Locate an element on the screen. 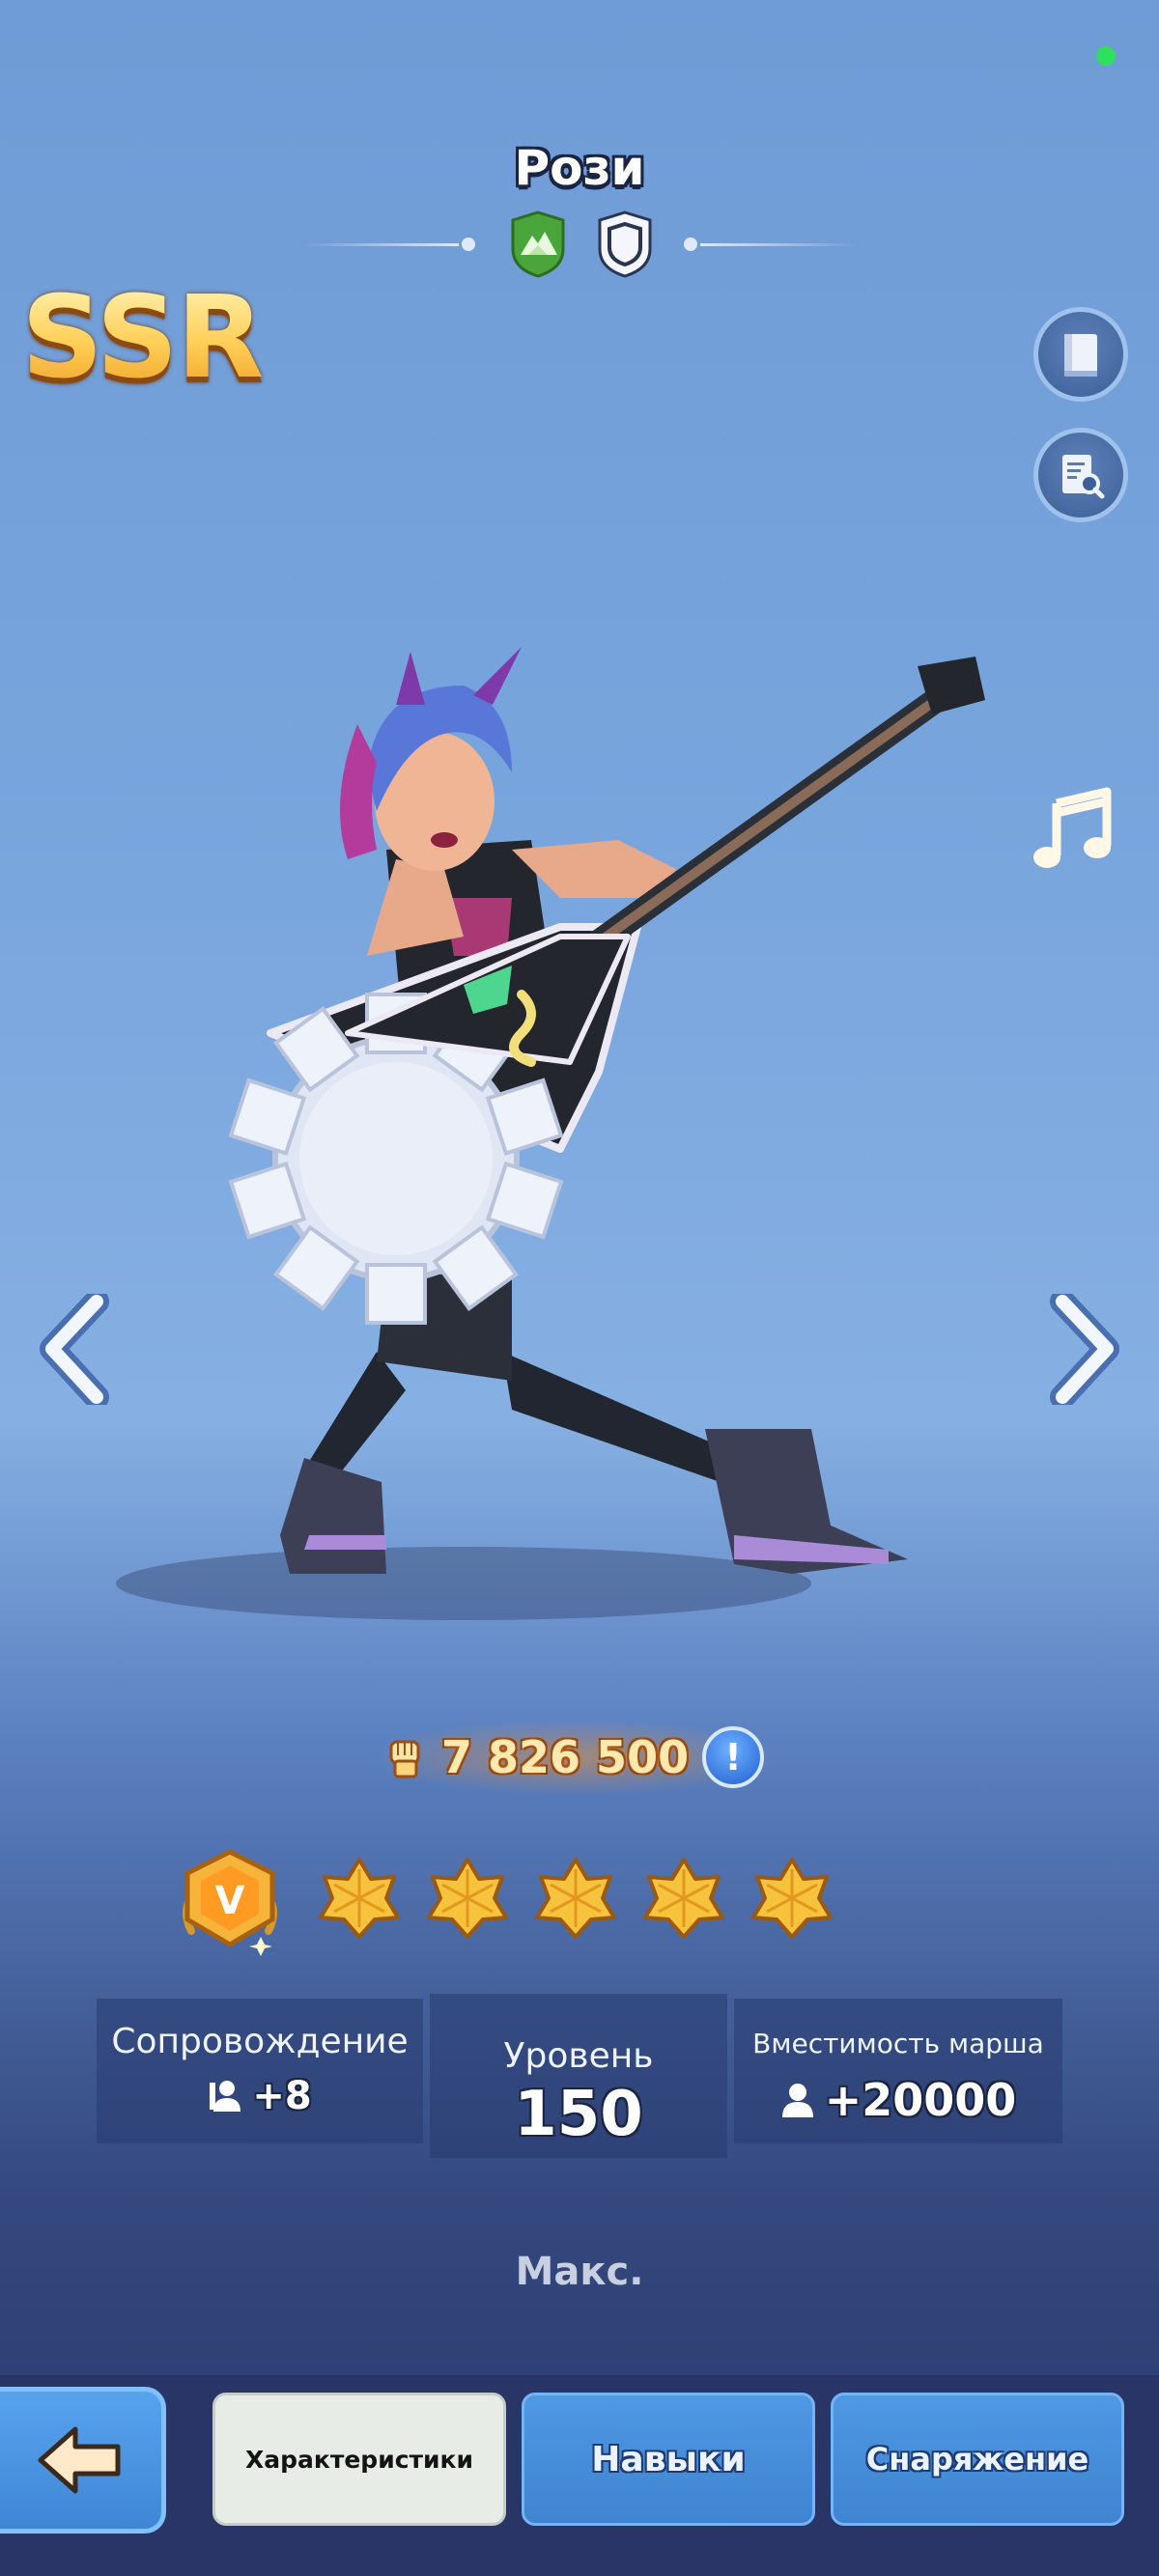 This screenshot has height=2576, width=1159. v-badge-icon: V is located at coordinates (230, 1902).